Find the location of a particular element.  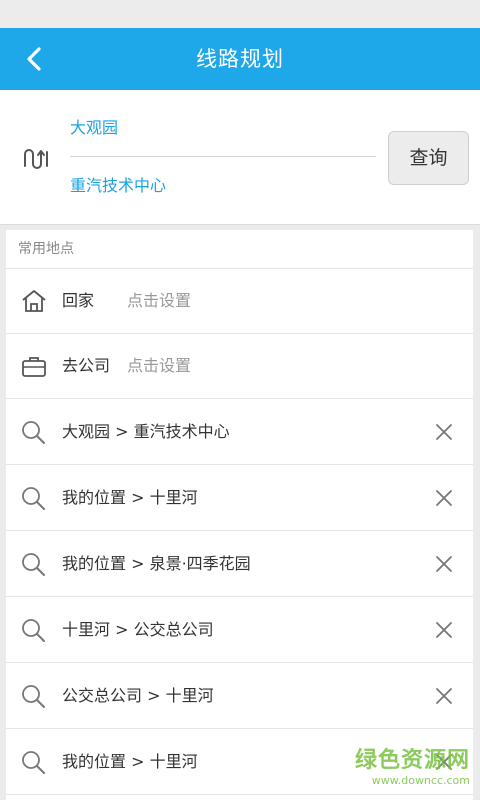

page-title: 线路规划 is located at coordinates (240, 59).